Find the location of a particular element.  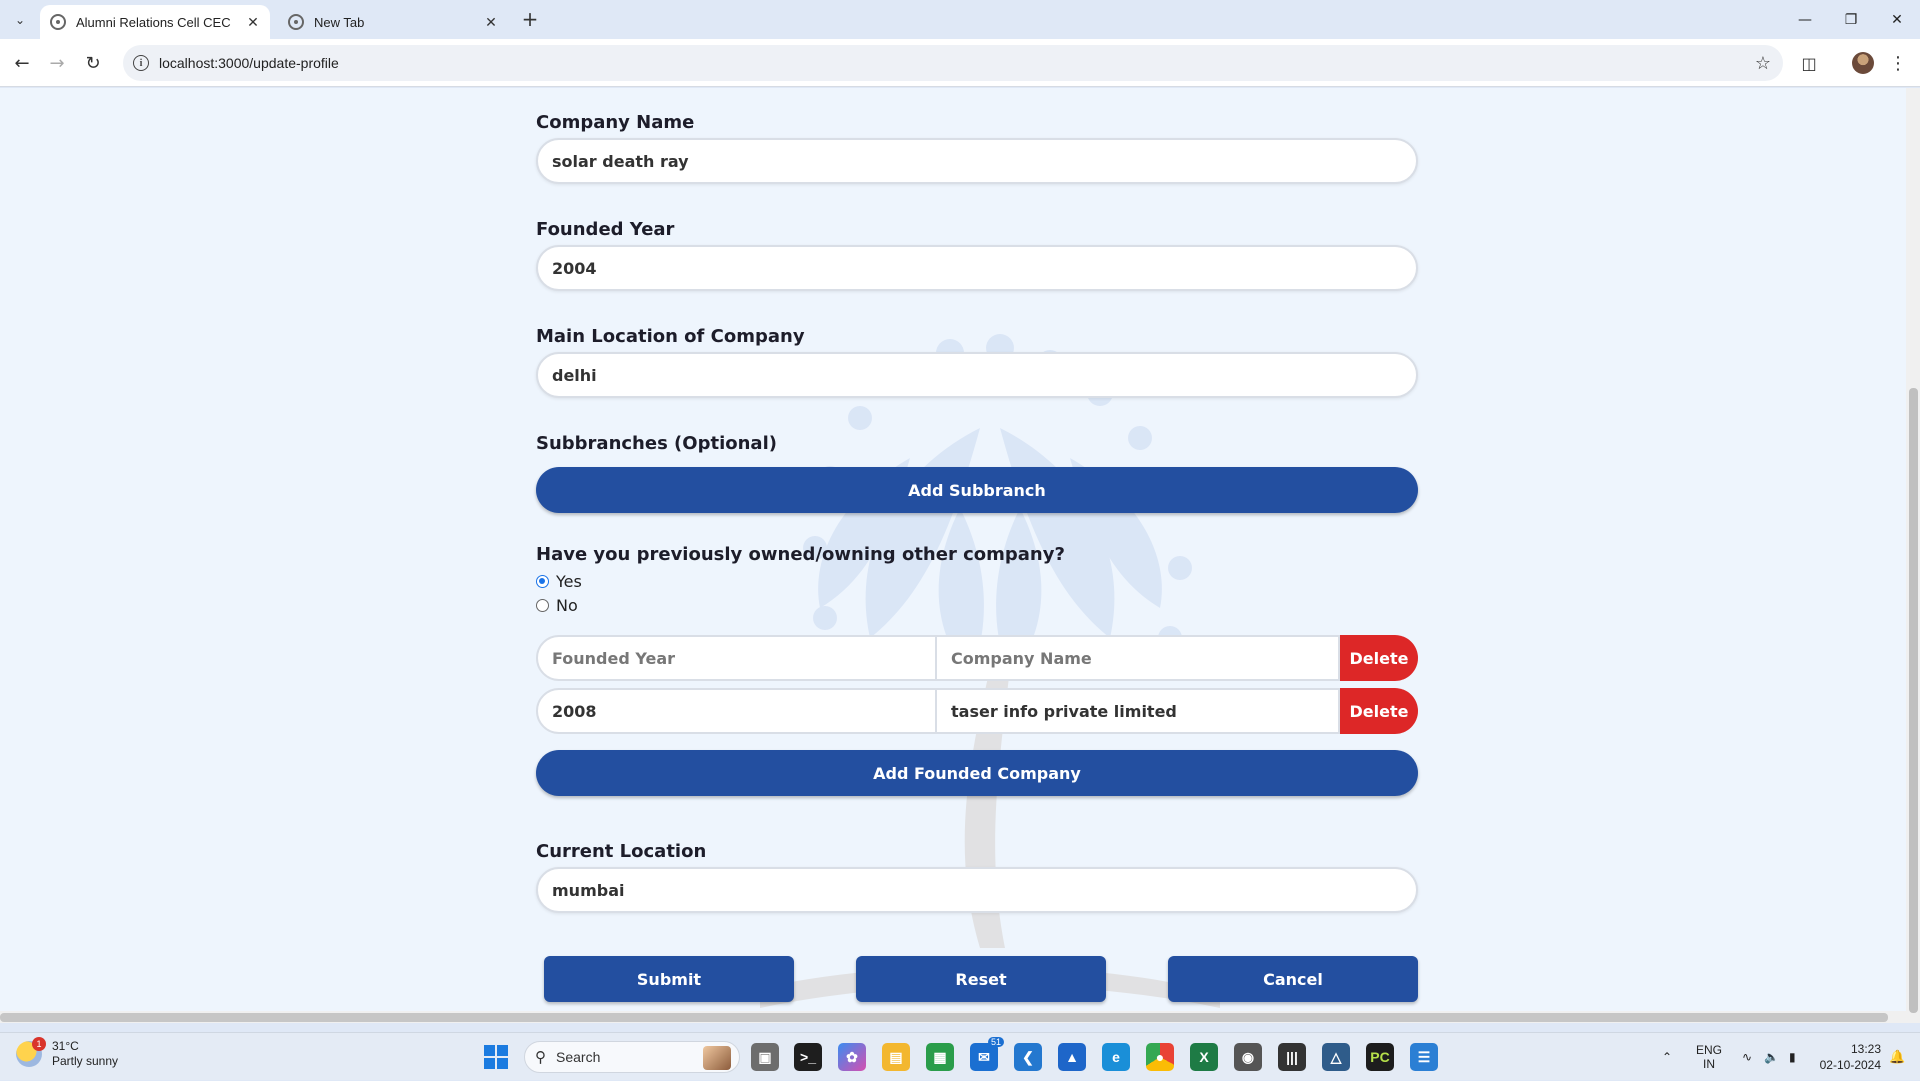

language-code: ENG is located at coordinates (1708, 1050).